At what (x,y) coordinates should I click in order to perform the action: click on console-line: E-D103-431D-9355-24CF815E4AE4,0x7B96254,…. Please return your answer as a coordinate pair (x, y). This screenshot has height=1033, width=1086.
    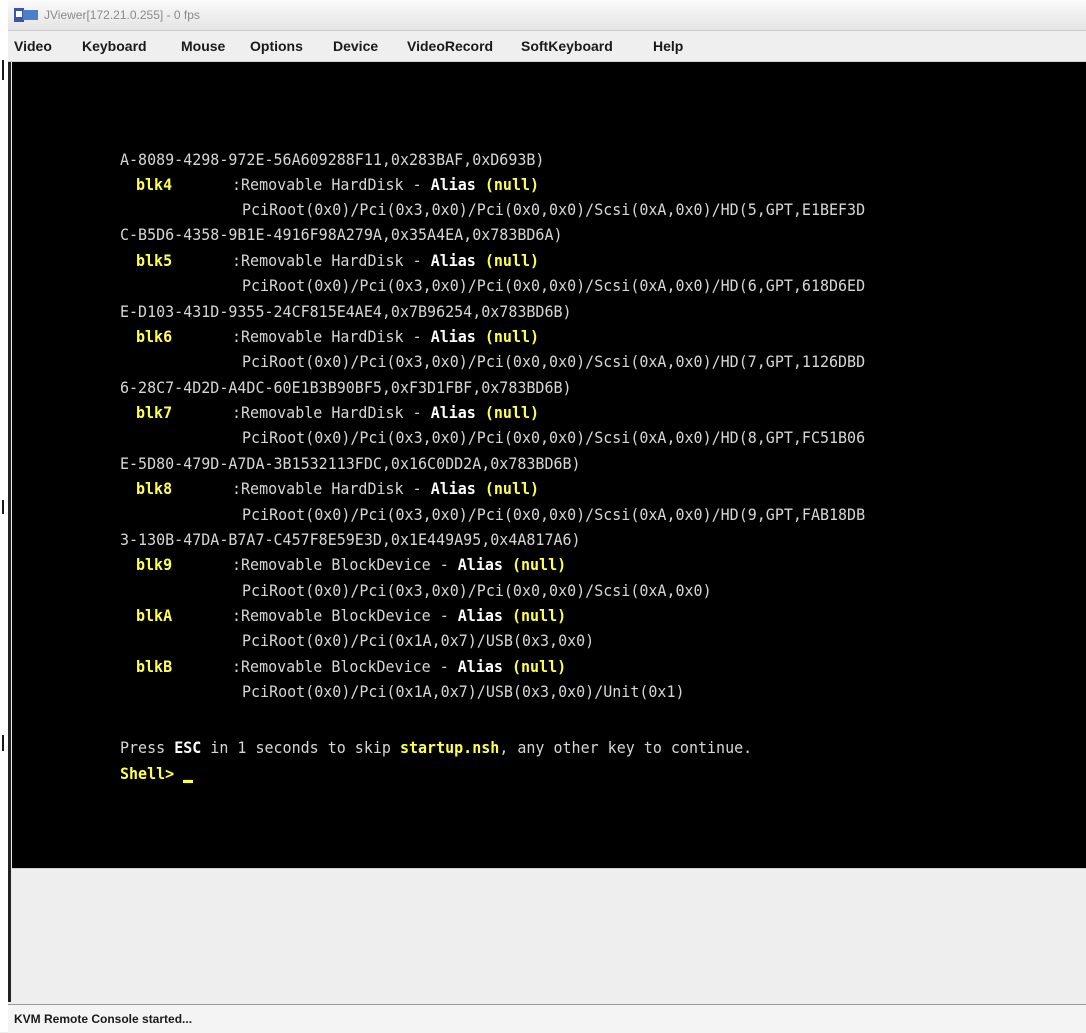
    Looking at the image, I should click on (346, 312).